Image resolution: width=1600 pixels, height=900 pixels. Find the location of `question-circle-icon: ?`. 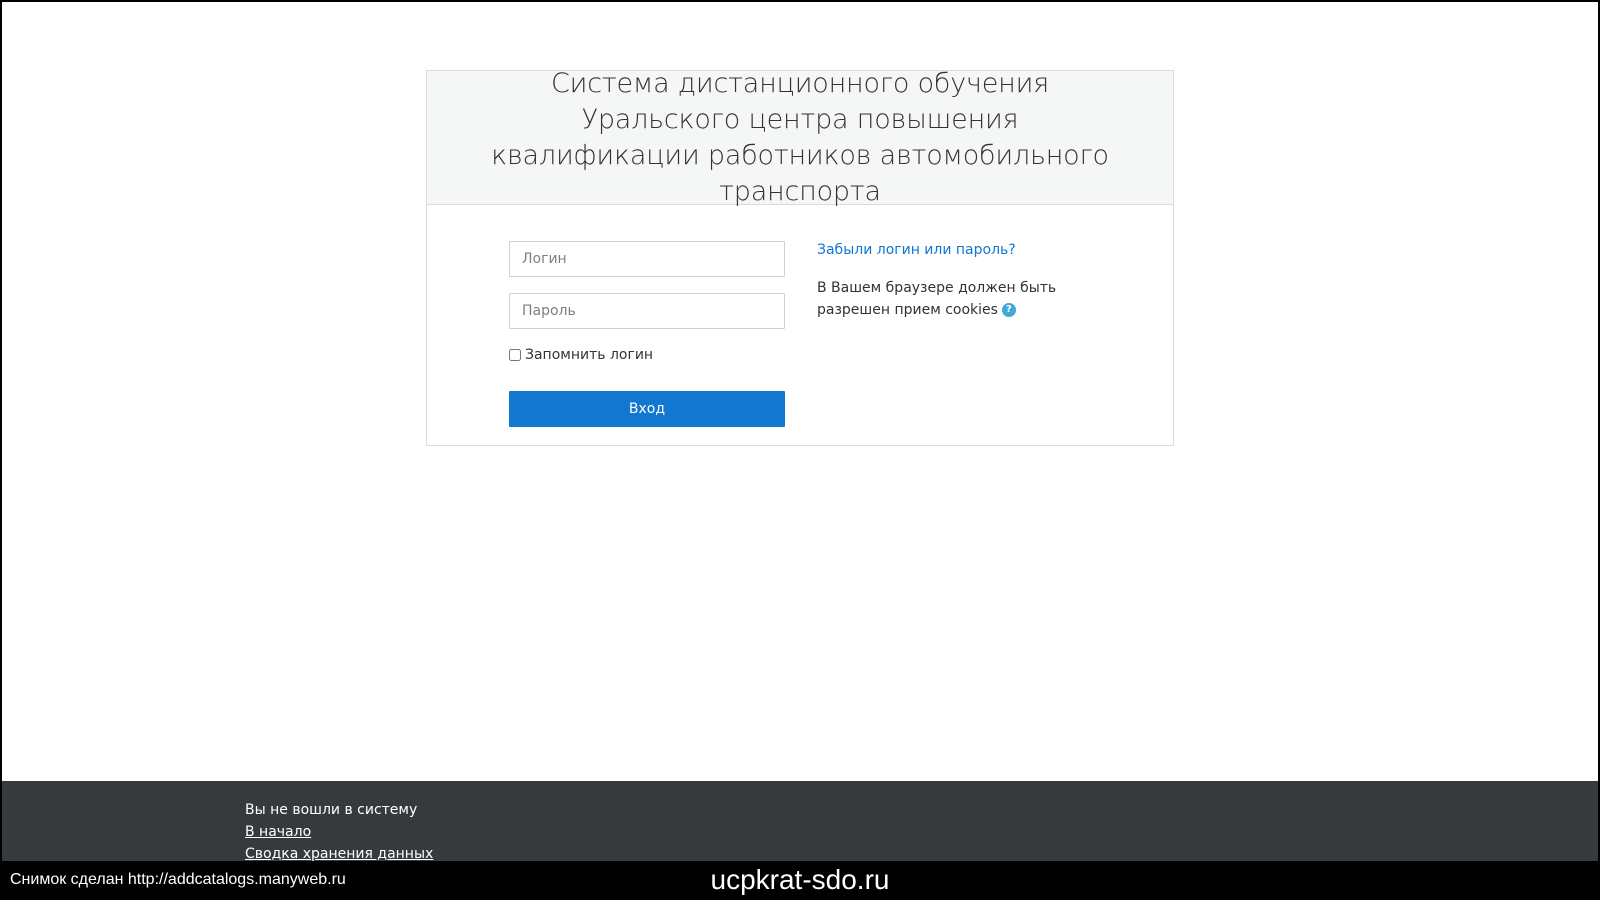

question-circle-icon: ? is located at coordinates (1008, 310).